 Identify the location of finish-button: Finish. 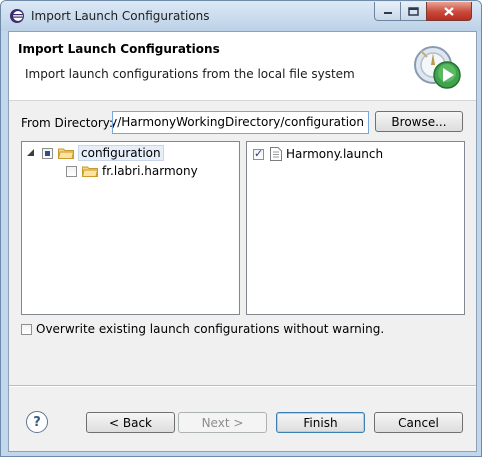
(320, 422).